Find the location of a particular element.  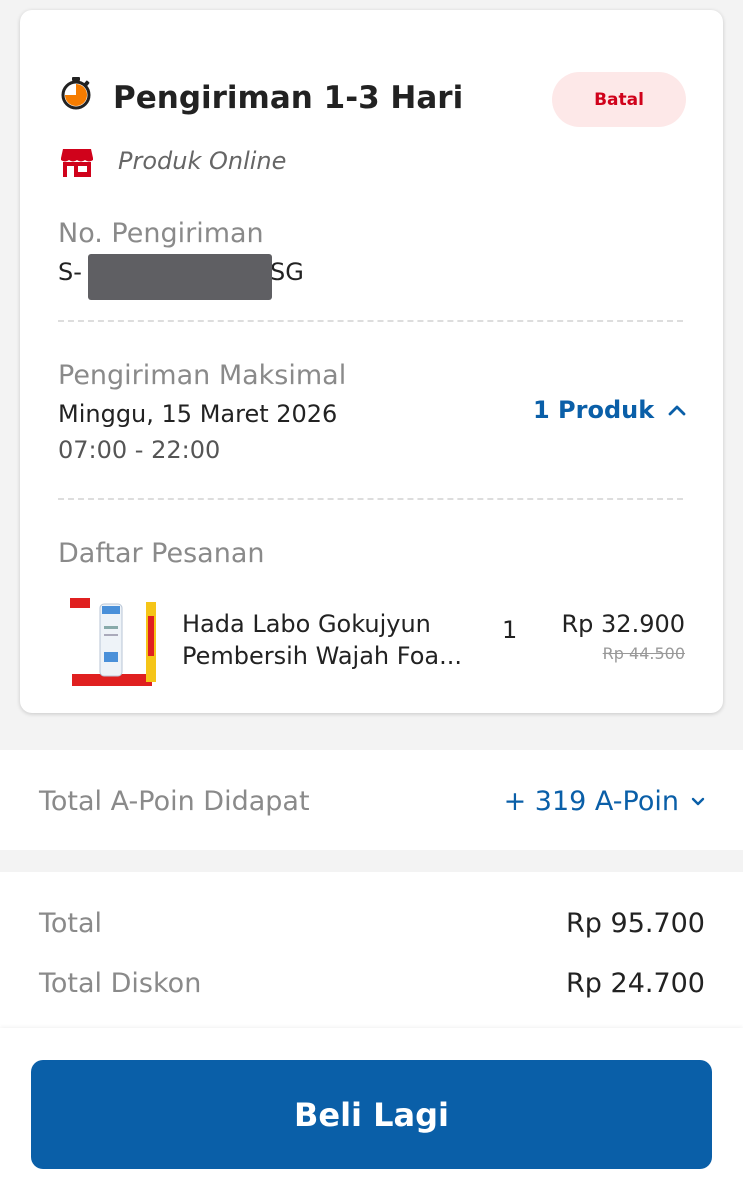

points-value-toggle: + 319 A-Poin is located at coordinates (604, 801).